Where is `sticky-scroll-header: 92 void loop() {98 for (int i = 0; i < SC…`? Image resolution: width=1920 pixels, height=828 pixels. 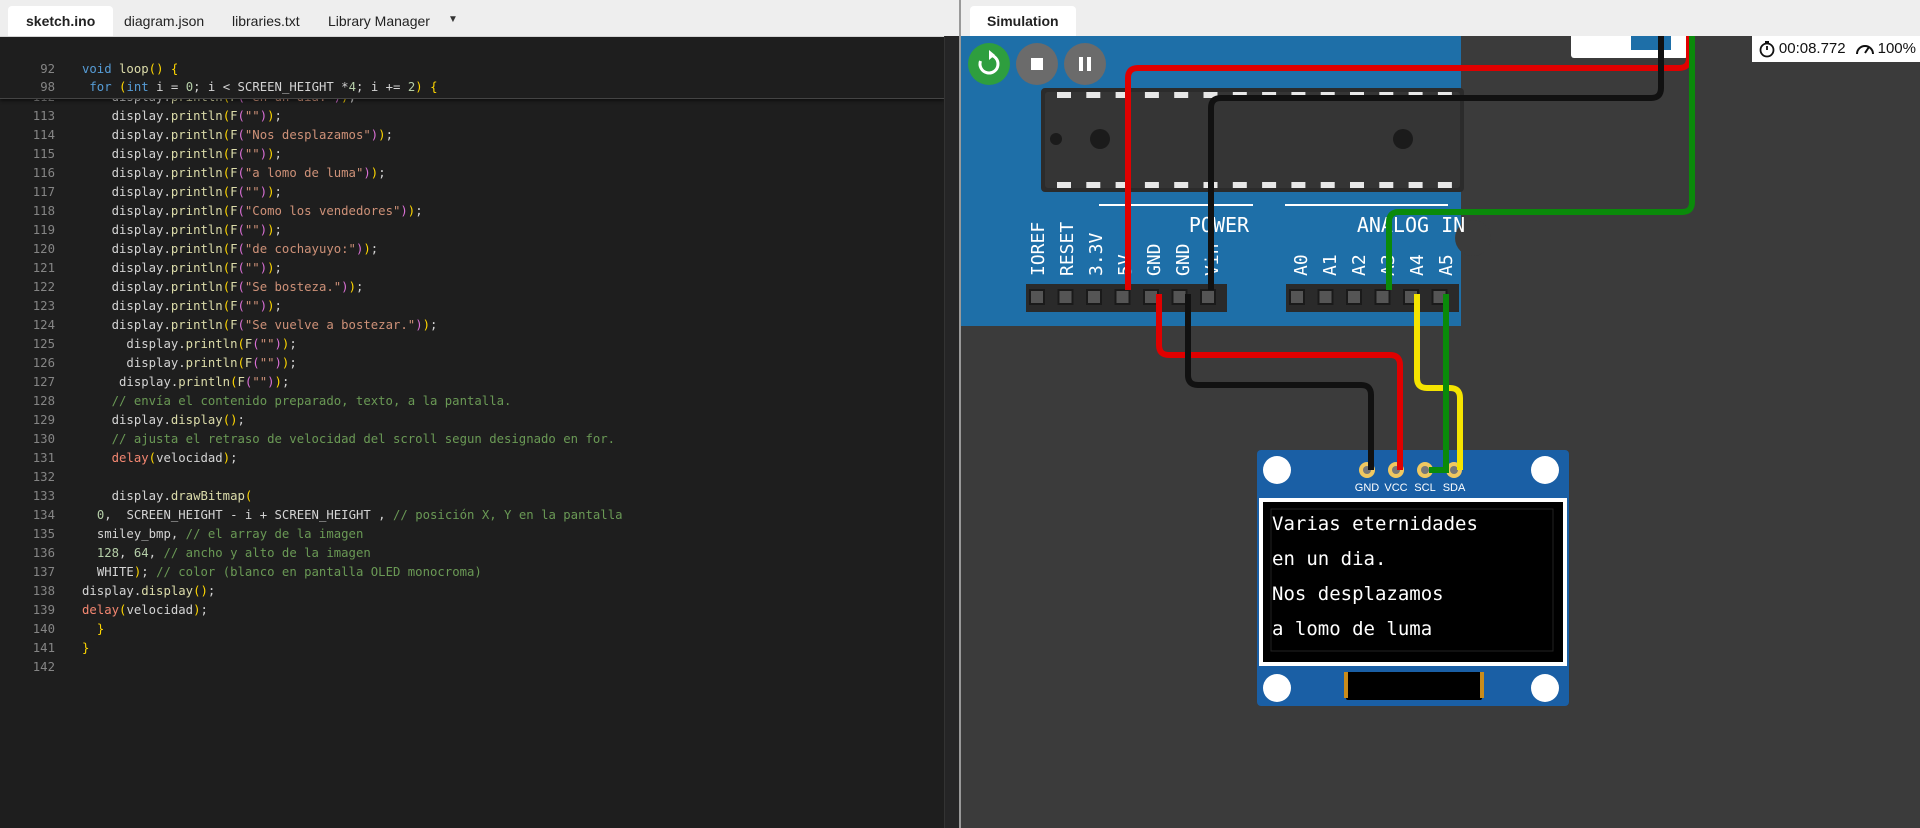 sticky-scroll-header: 92 void loop() {98 for (int i = 0; i < SC… is located at coordinates (472, 78).